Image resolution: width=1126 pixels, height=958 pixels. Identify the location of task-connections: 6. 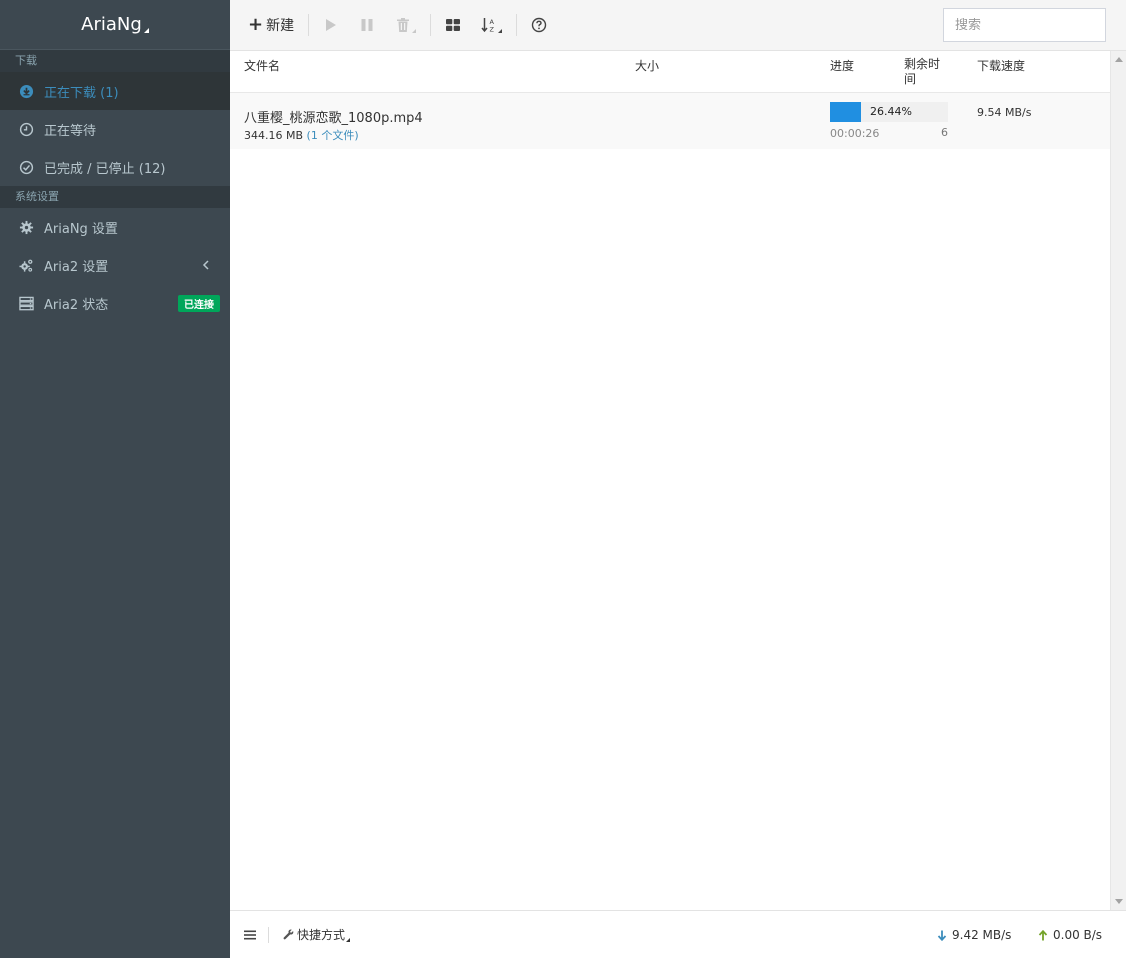
(944, 132).